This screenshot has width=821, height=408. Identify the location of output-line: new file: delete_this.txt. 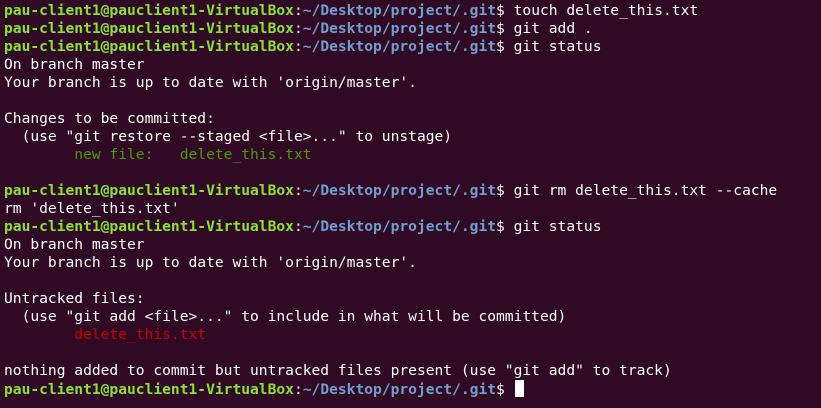
(412, 155).